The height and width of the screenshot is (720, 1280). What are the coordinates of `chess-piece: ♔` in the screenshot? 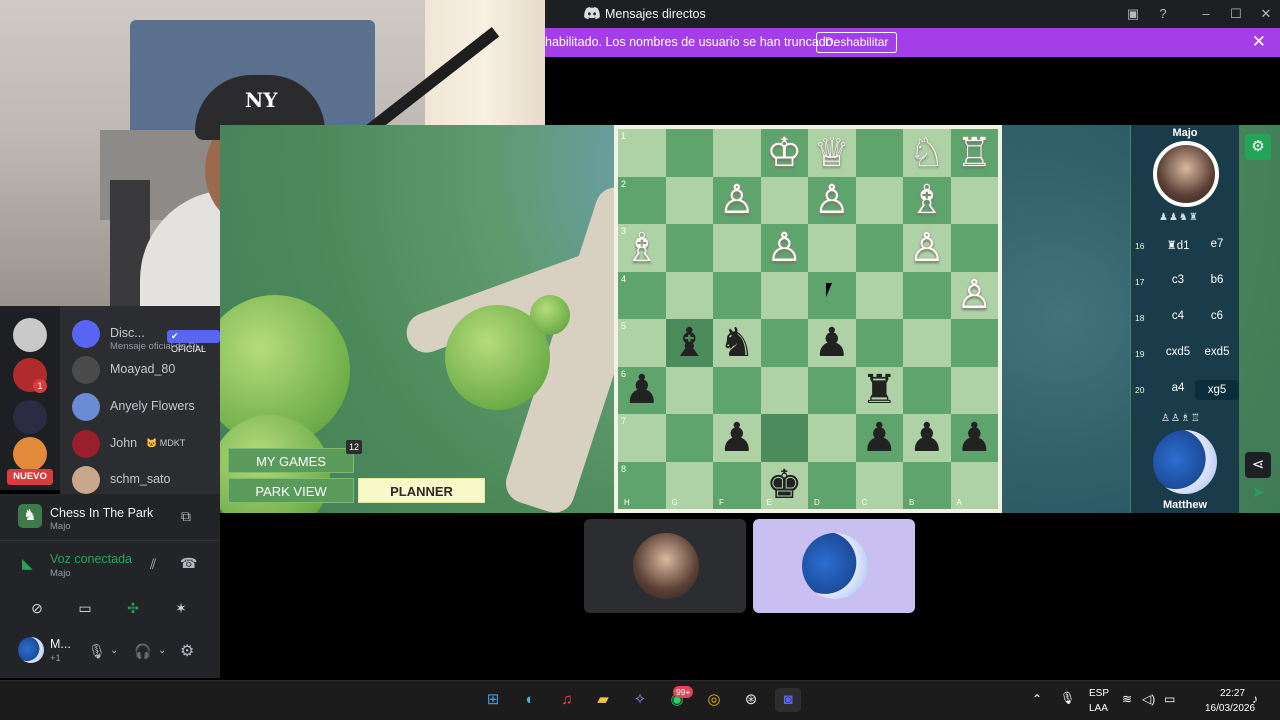 It's located at (784, 153).